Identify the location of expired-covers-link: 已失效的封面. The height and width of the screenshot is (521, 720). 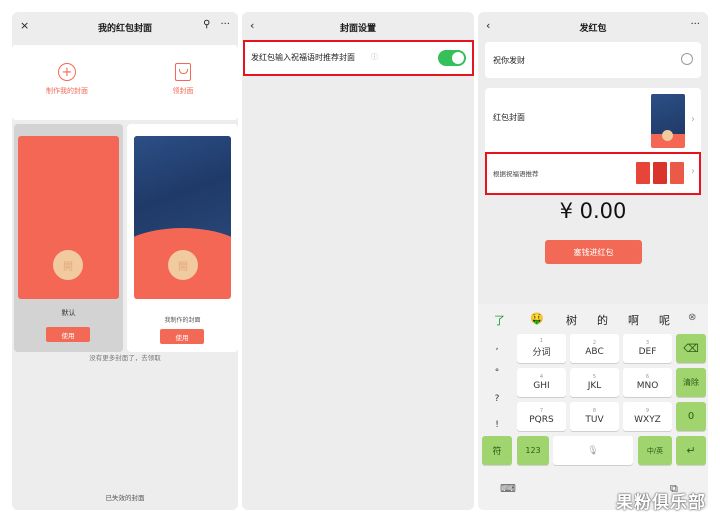
(125, 497).